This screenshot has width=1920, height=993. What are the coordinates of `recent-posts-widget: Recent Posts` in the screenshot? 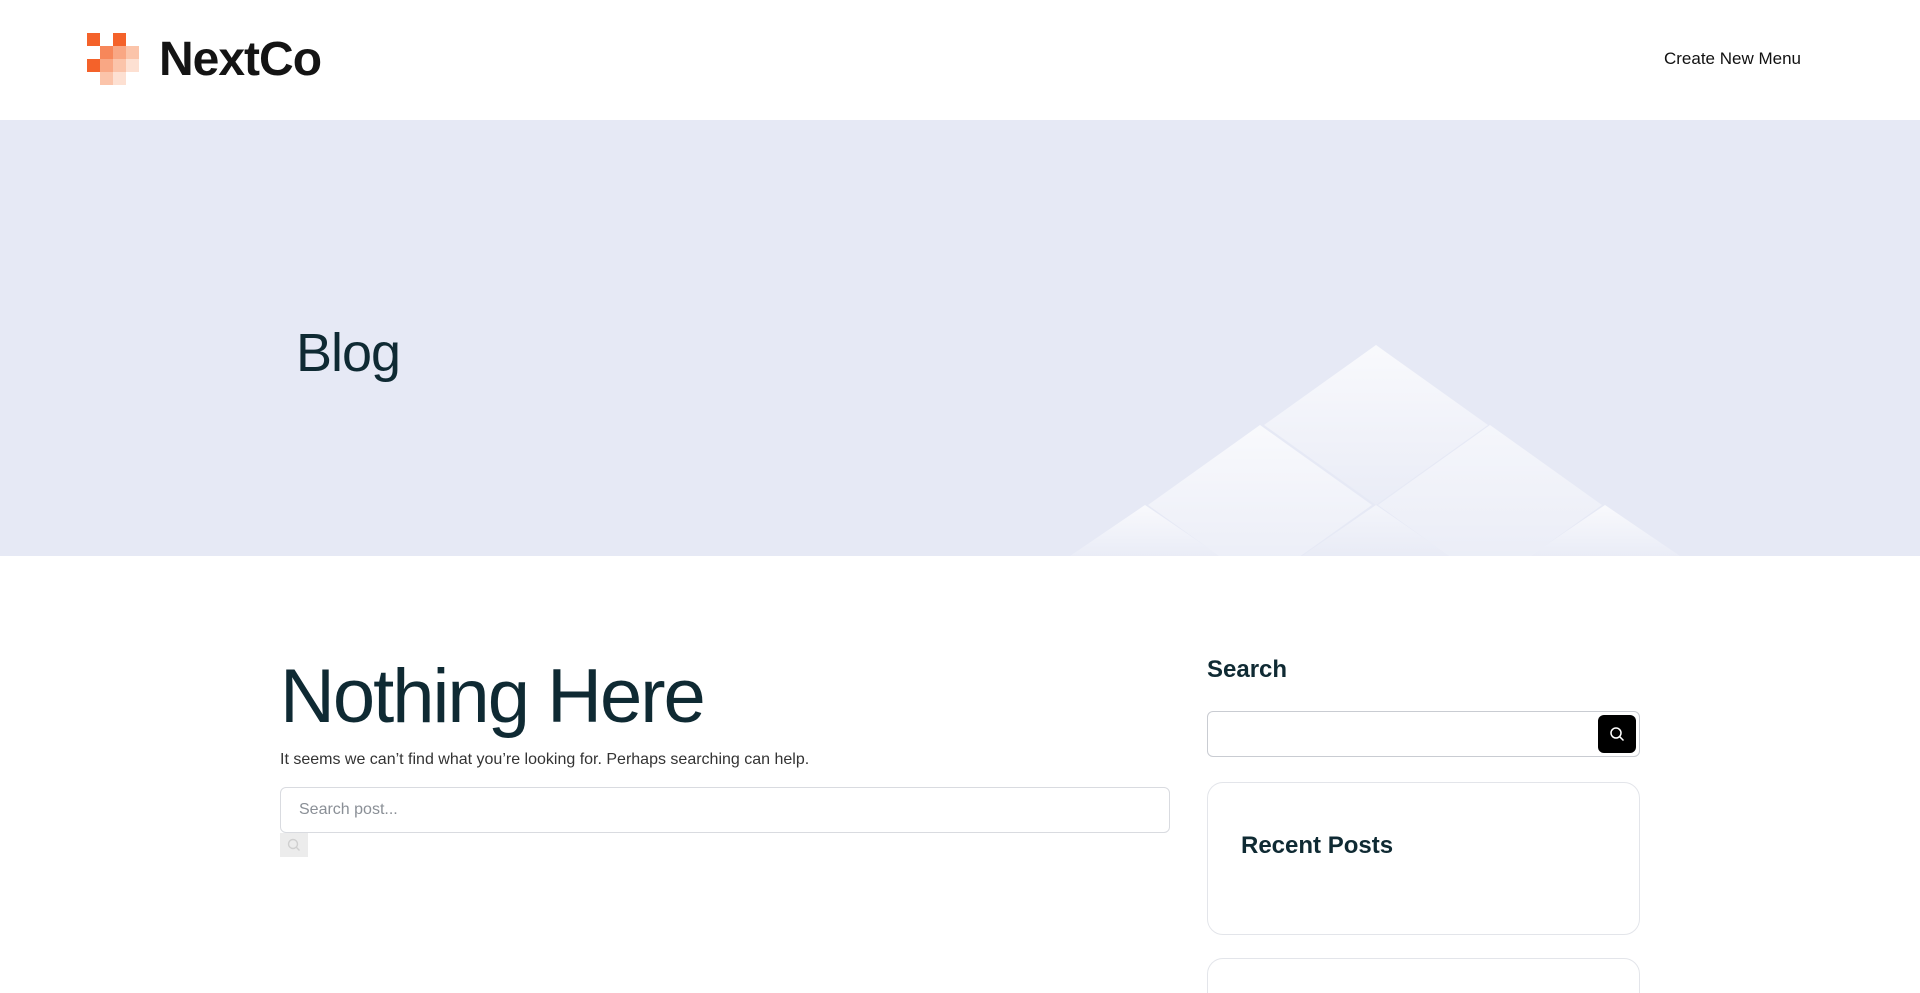 It's located at (1423, 858).